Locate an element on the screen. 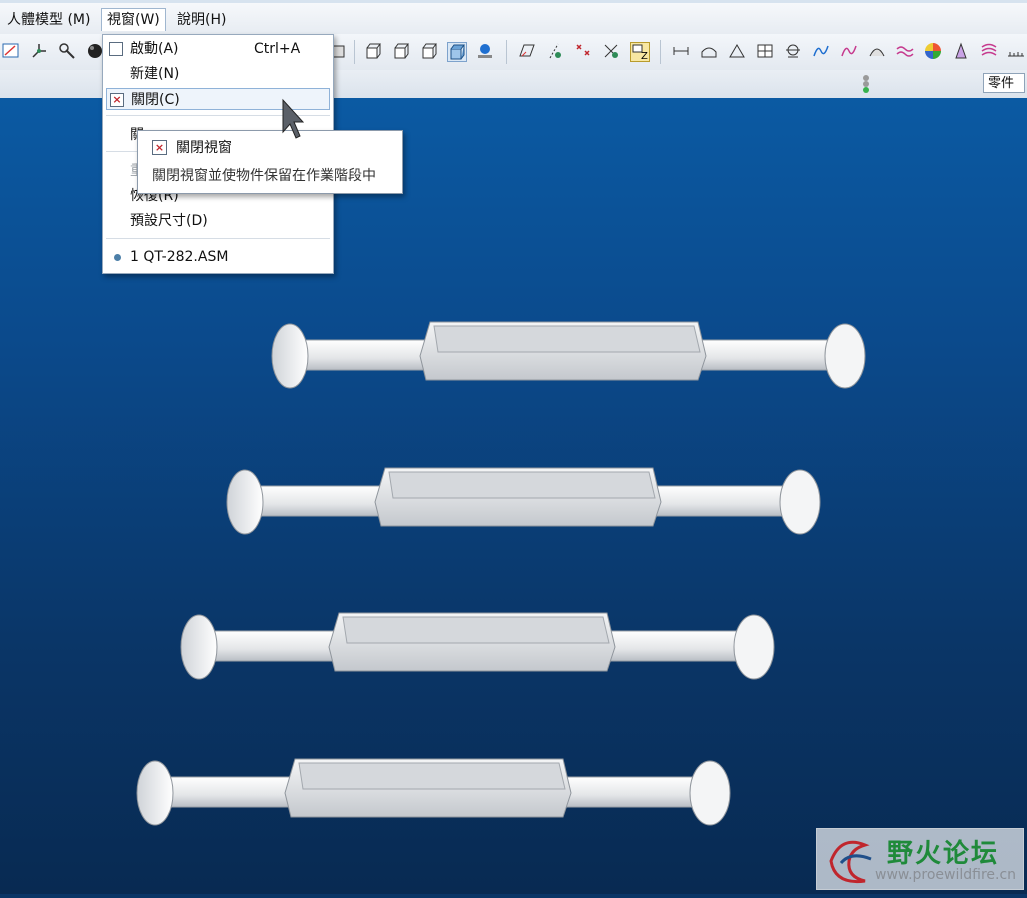 Image resolution: width=1027 pixels, height=898 pixels. menu-bar: 人體模型 (M) 視窗(W) 說明(H) is located at coordinates (513, 17).